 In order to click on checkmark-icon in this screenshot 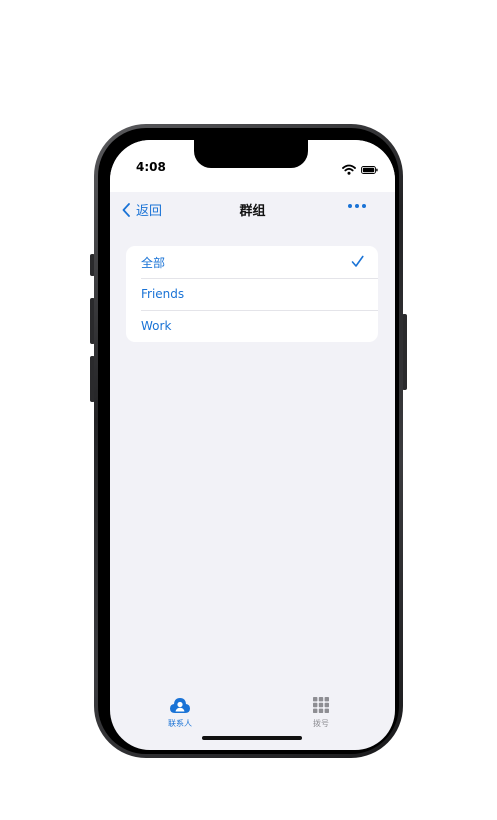, I will do `click(357, 261)`.